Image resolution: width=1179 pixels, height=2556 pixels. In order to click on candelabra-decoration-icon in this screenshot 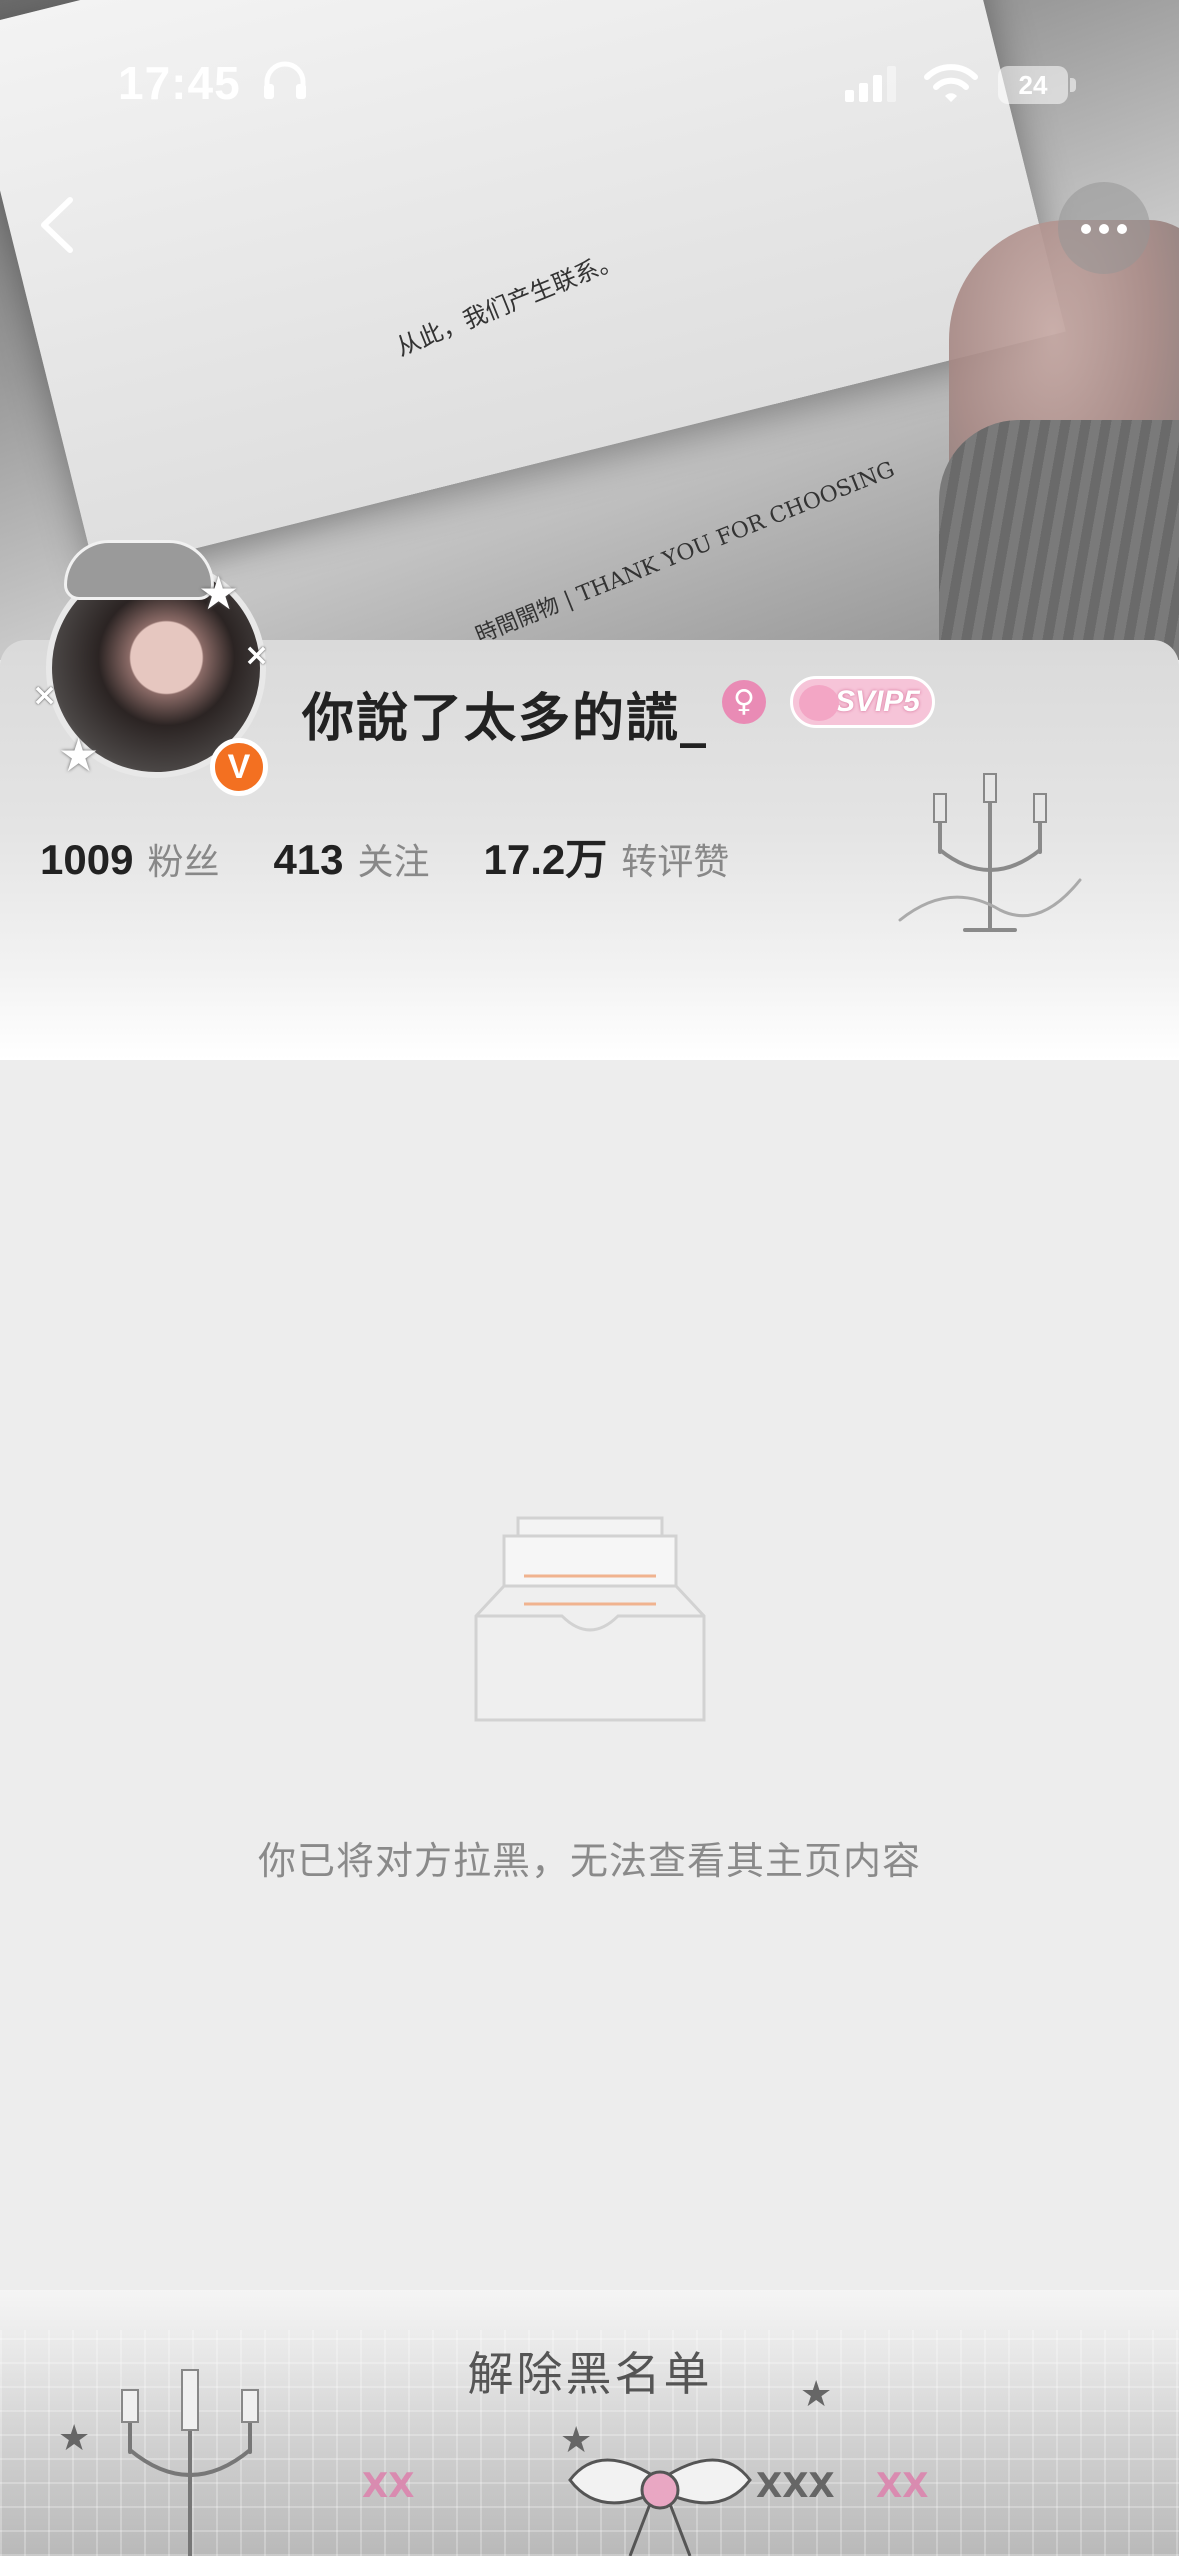, I will do `click(990, 852)`.